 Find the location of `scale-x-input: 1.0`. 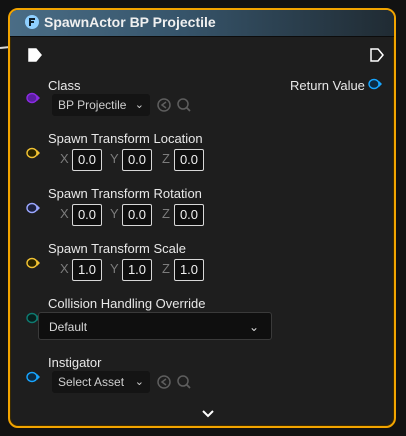

scale-x-input: 1.0 is located at coordinates (87, 270).